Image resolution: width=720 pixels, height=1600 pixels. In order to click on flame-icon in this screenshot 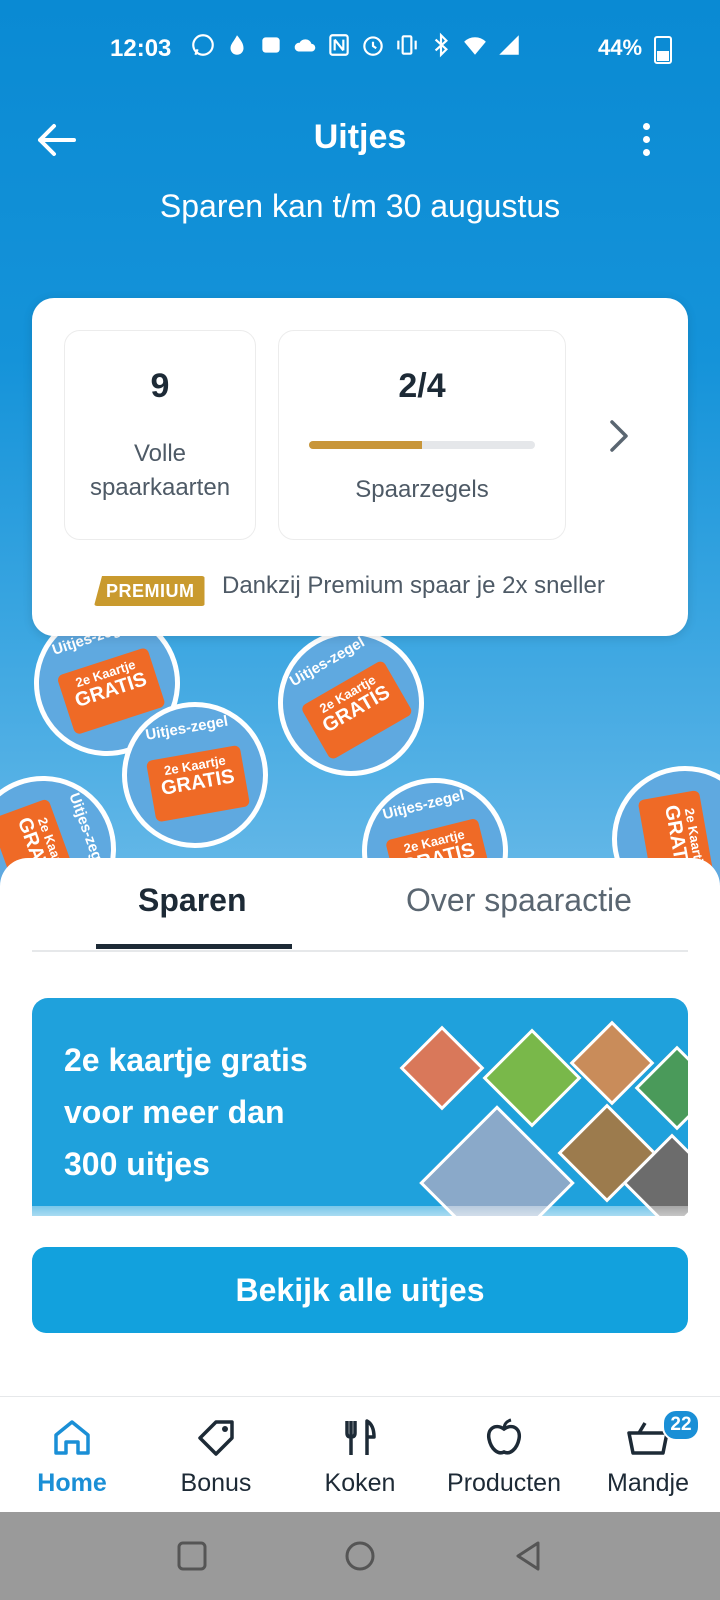, I will do `click(237, 45)`.